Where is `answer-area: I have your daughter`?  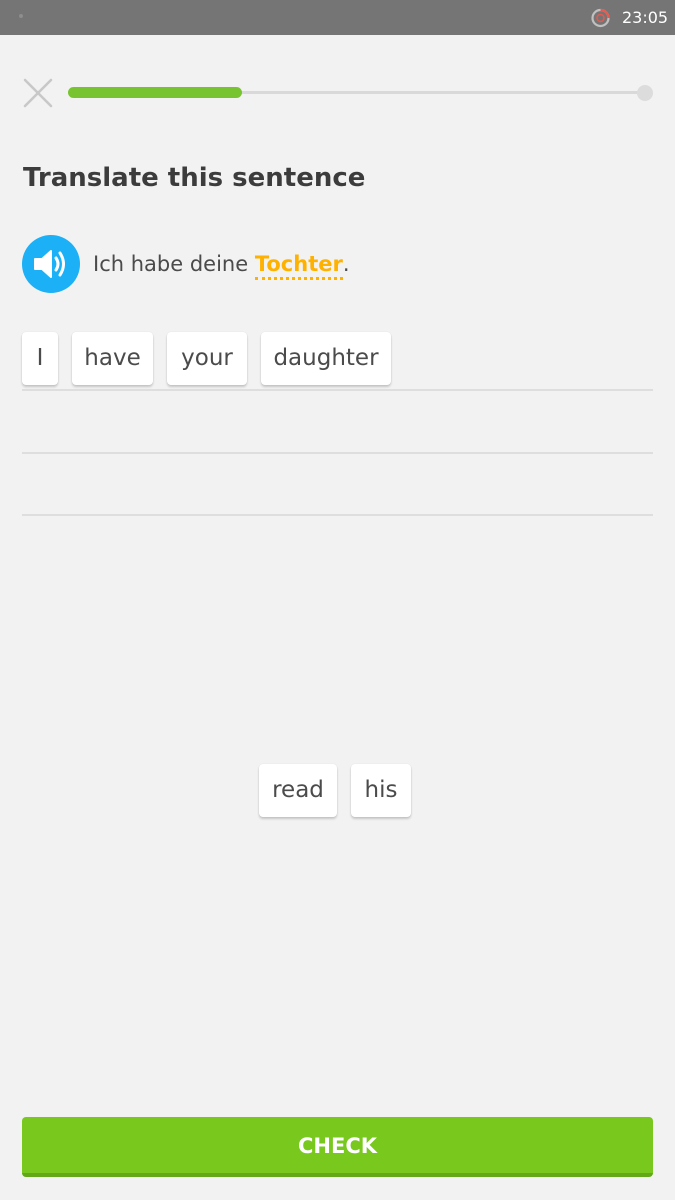
answer-area: I have your daughter is located at coordinates (337, 422).